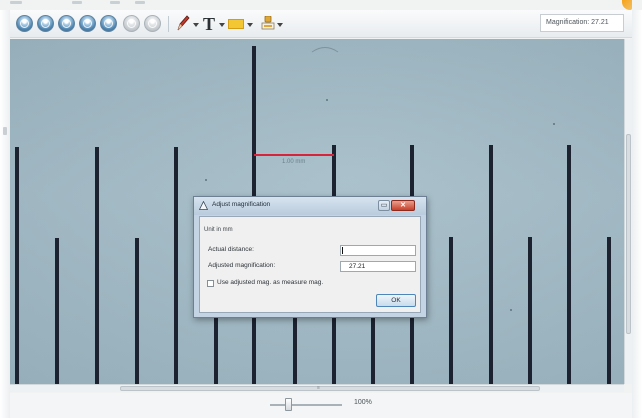 This screenshot has height=418, width=642. What do you see at coordinates (87, 23) in the screenshot?
I see `rotate-right-icon` at bounding box center [87, 23].